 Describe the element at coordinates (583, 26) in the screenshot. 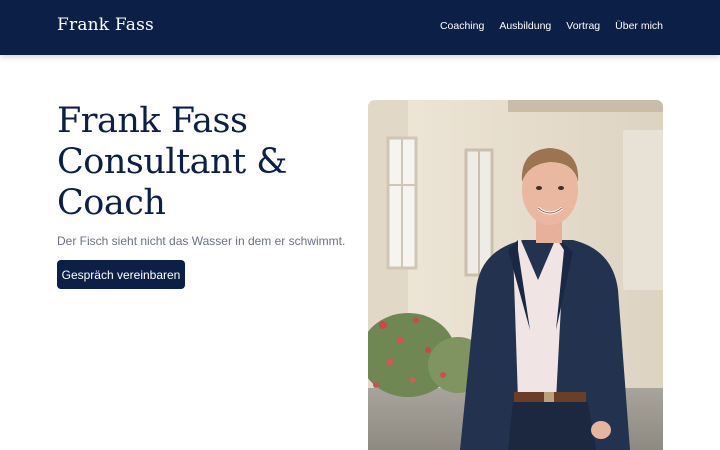

I see `nav-item-vortrag: Vortrag` at that location.